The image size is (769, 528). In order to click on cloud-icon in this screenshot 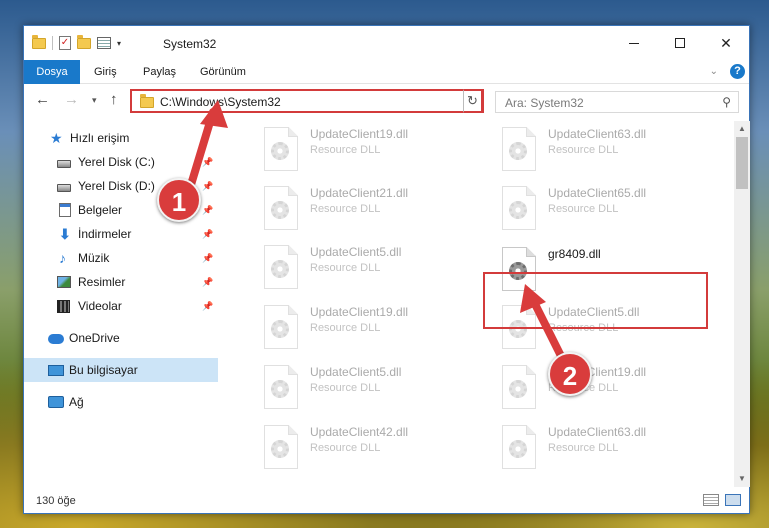, I will do `click(56, 339)`.